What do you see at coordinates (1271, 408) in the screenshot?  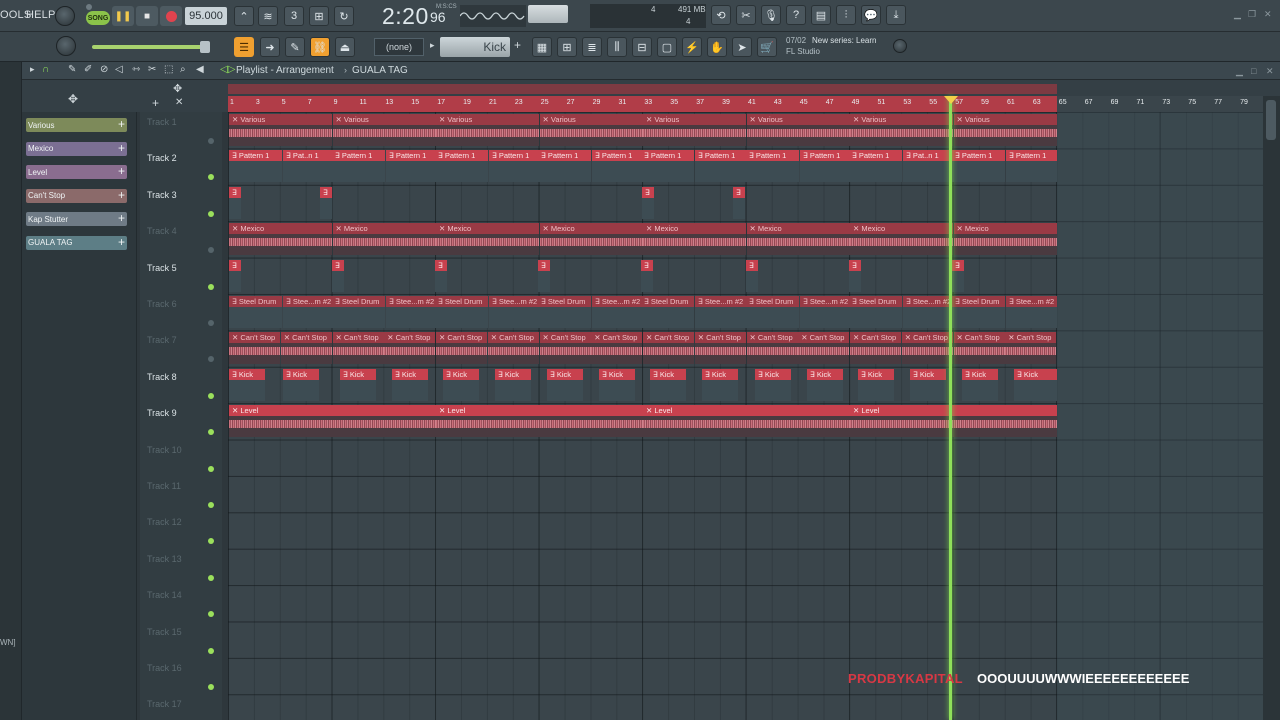 I see `vertical-scrollbar` at bounding box center [1271, 408].